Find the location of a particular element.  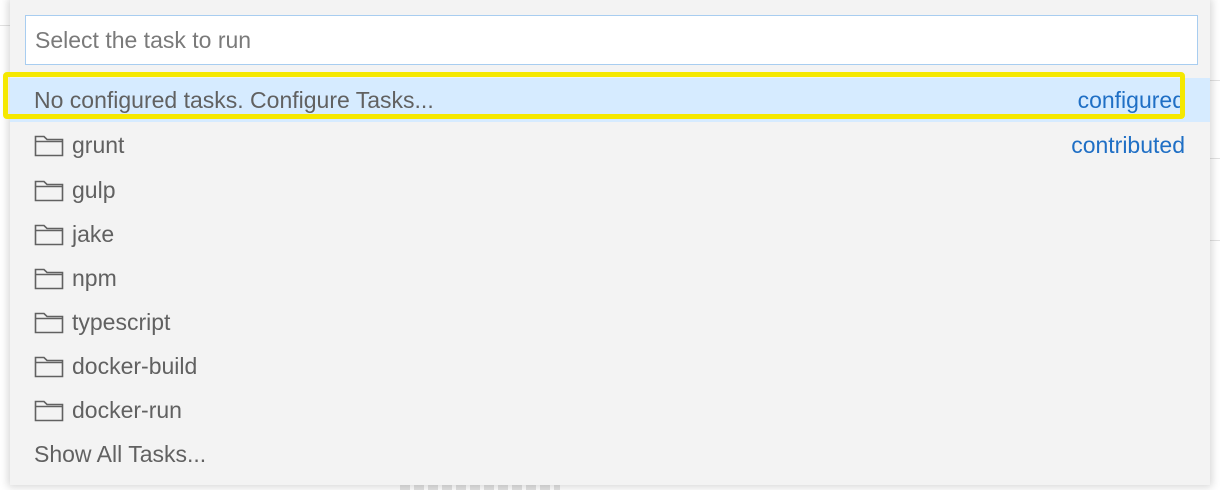

list-item-badge: contributed is located at coordinates (1128, 144).